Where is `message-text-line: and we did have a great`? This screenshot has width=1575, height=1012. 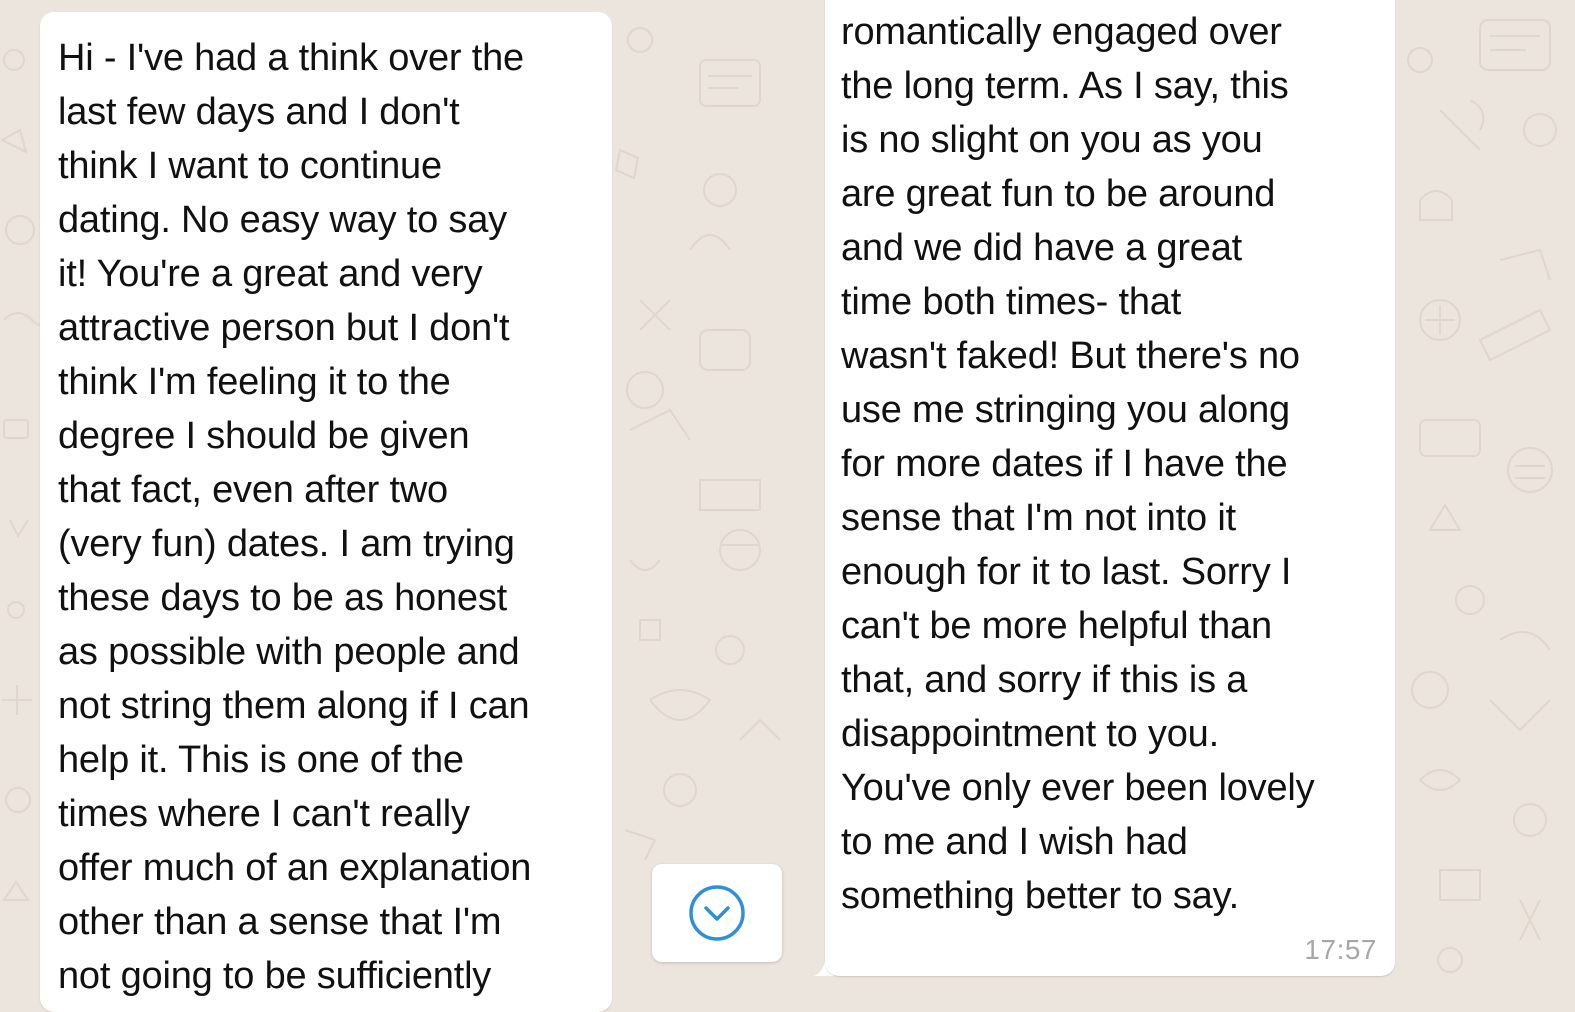
message-text-line: and we did have a great is located at coordinates (1042, 248).